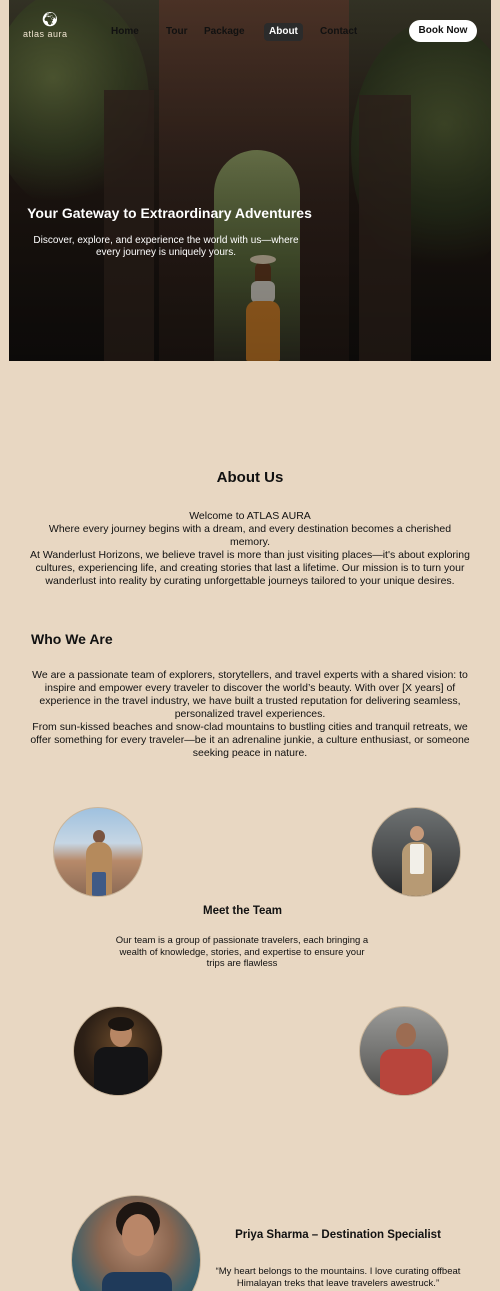  What do you see at coordinates (176, 32) in the screenshot?
I see `nav-tour: Tour` at bounding box center [176, 32].